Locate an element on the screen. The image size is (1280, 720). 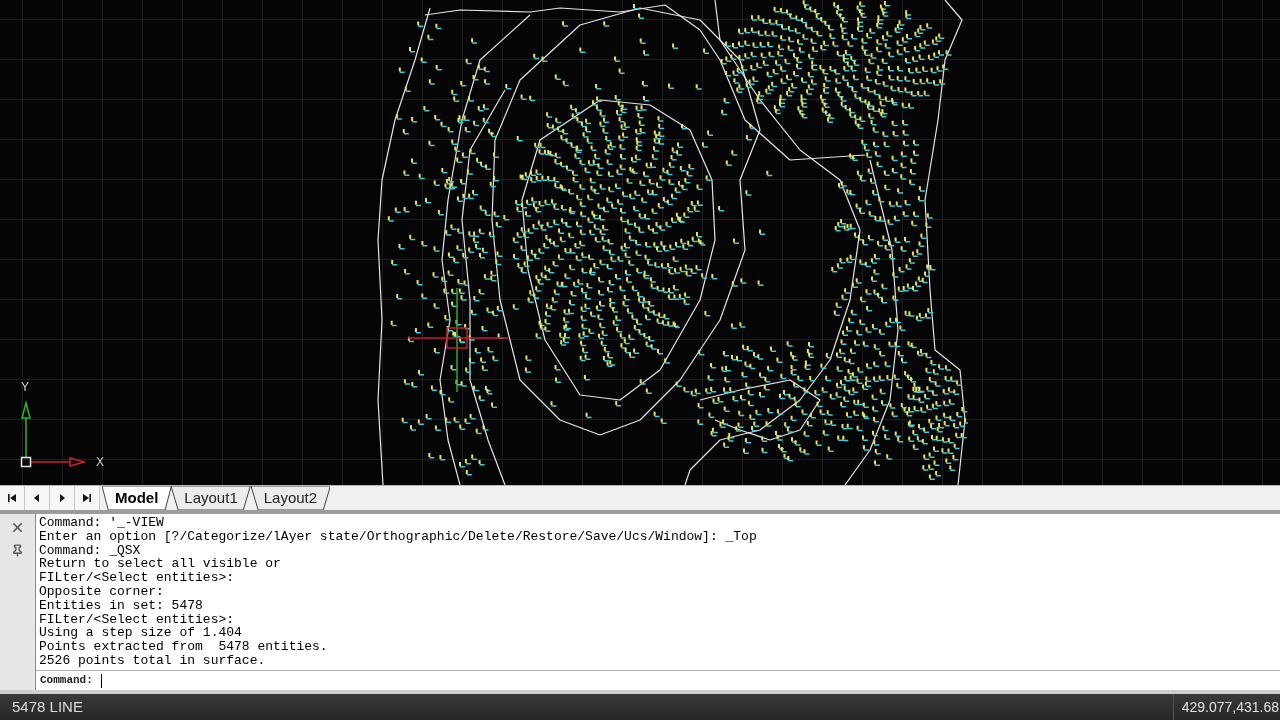
x-axis-label: X is located at coordinates (100, 462).